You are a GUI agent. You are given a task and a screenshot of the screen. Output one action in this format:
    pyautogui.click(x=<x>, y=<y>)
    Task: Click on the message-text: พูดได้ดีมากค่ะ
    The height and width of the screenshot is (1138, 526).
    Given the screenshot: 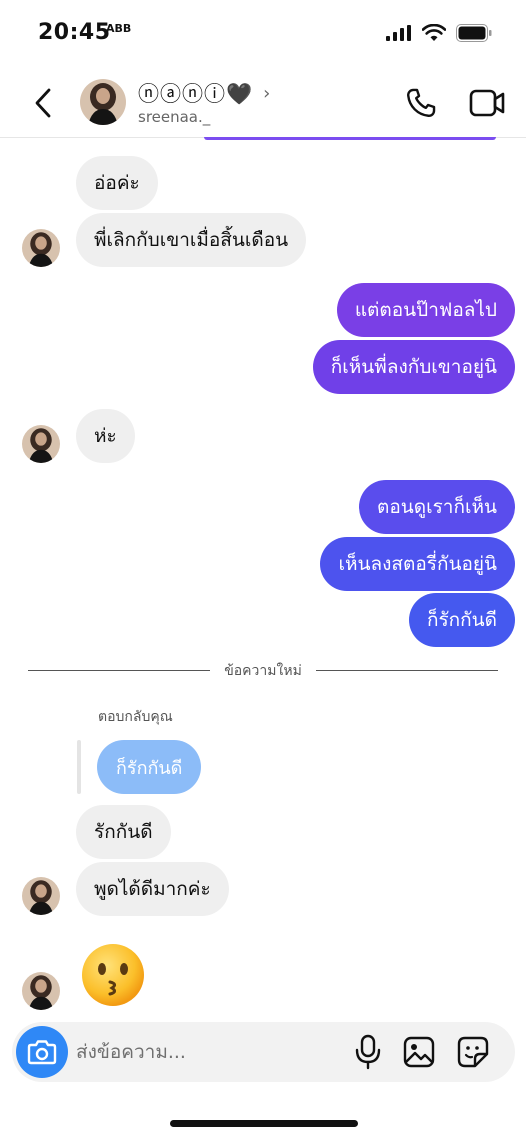 What is the action you would take?
    pyautogui.click(x=152, y=889)
    